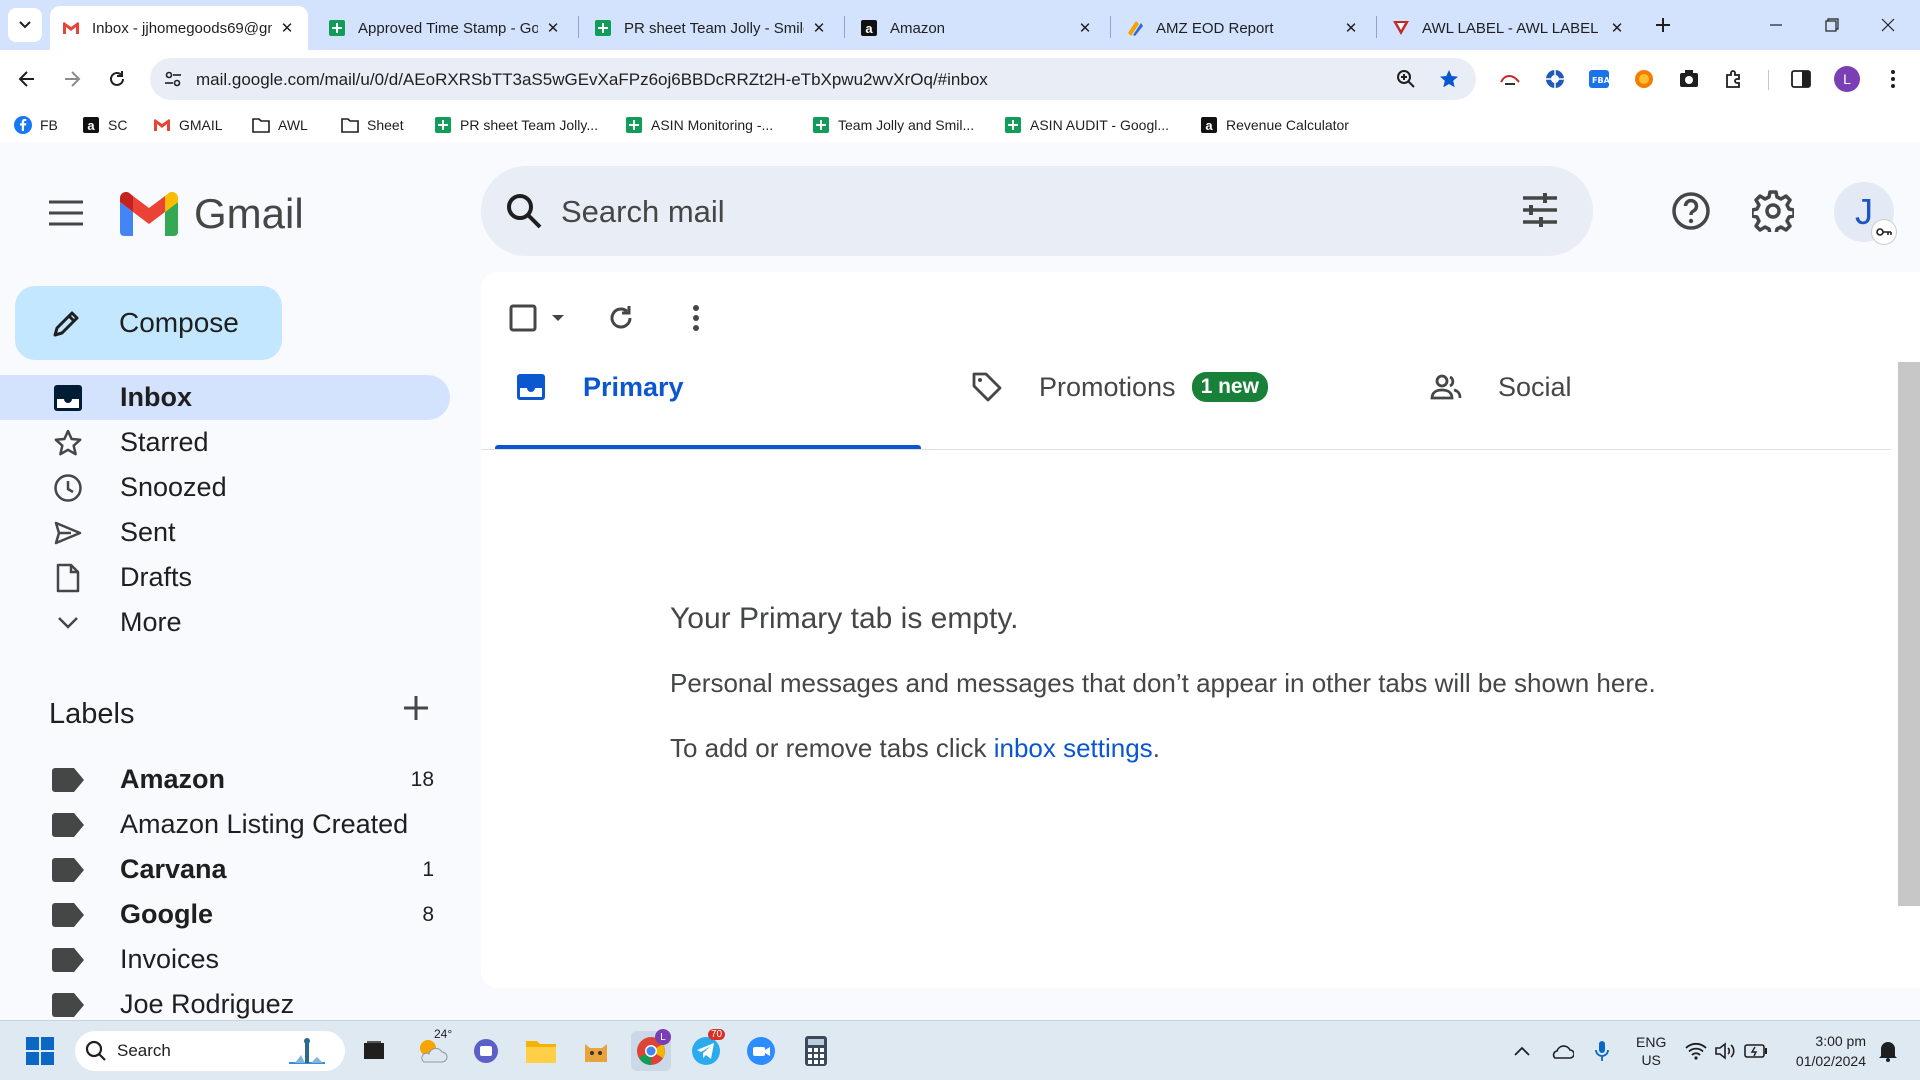 This screenshot has width=1920, height=1080. Describe the element at coordinates (1773, 211) in the screenshot. I see `settings-button` at that location.